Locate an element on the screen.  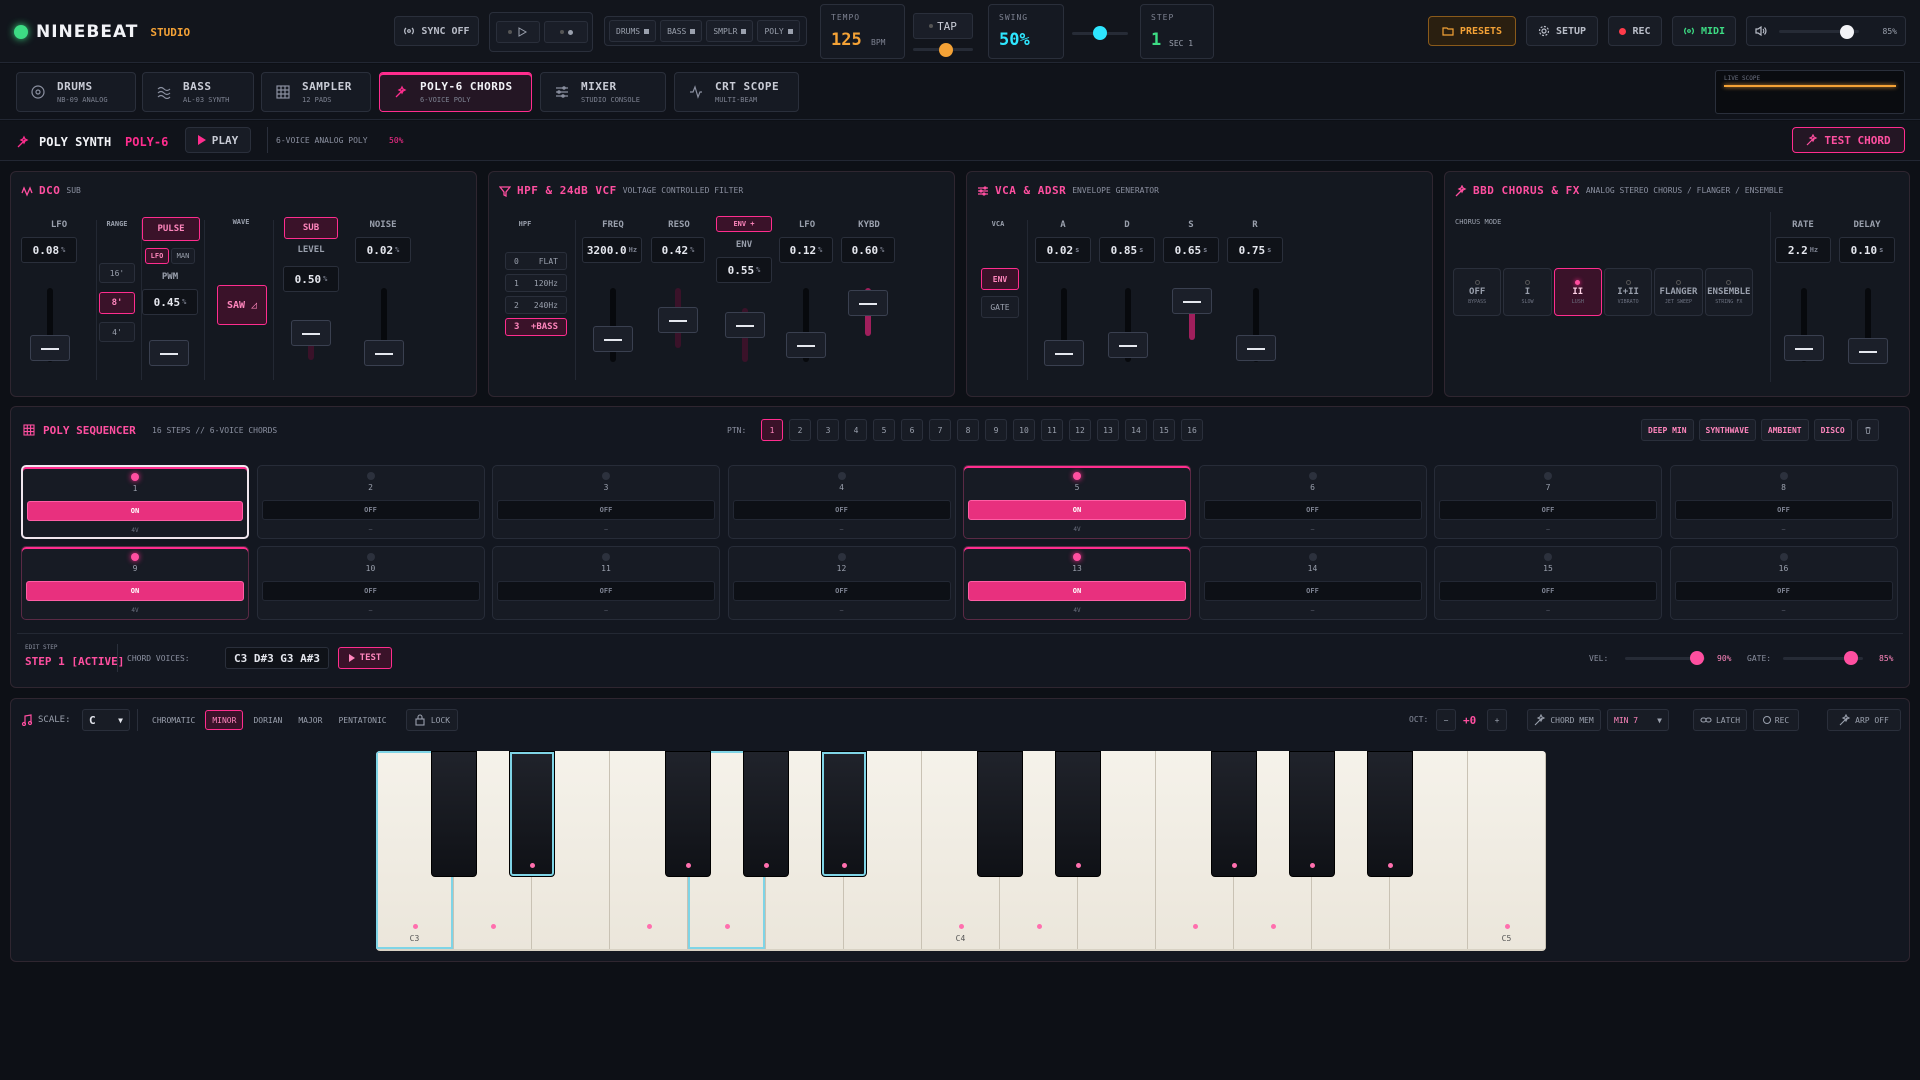
module-drums: DRUMS is located at coordinates (633, 31).